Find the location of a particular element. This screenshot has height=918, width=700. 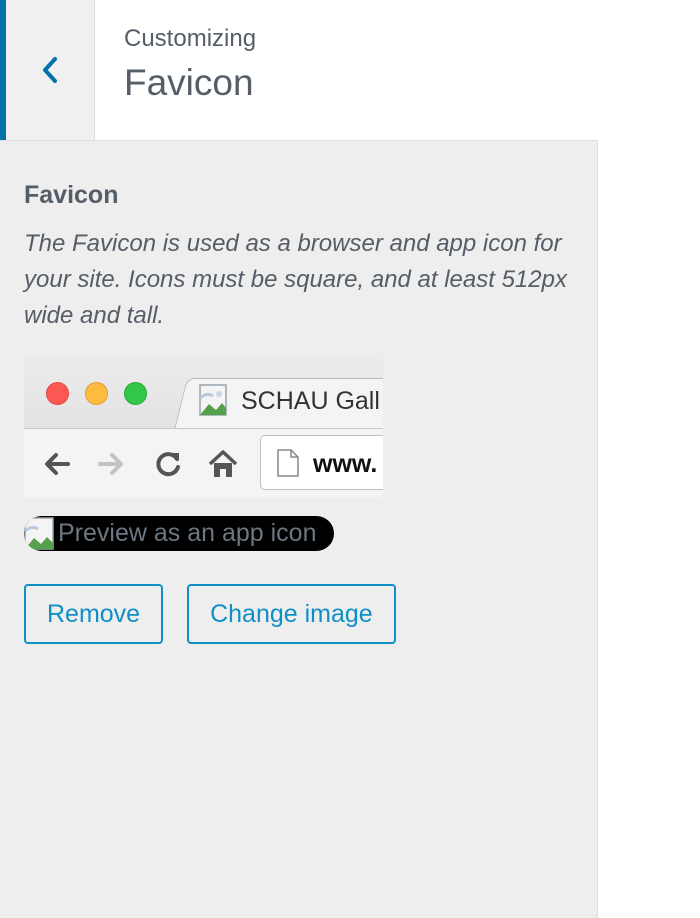

back-button is located at coordinates (47, 70).